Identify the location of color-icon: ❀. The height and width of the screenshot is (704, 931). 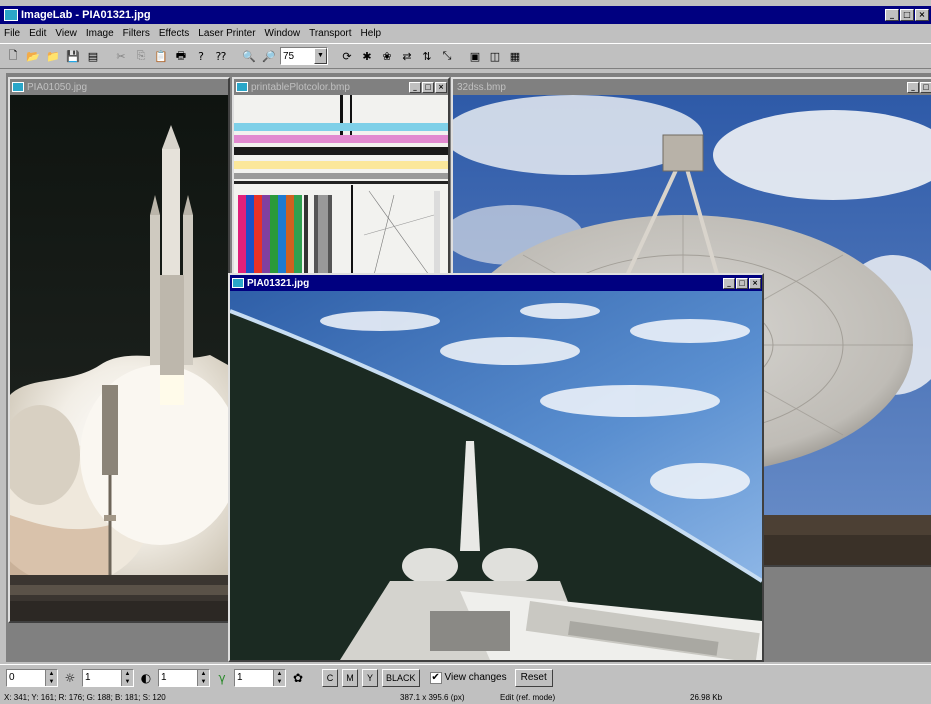
(387, 56).